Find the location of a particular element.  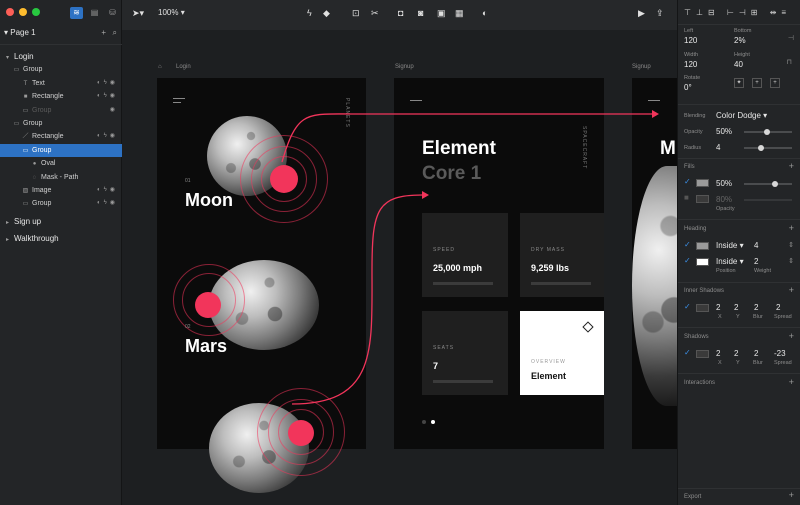

add-page-icon: + is located at coordinates (103, 33).